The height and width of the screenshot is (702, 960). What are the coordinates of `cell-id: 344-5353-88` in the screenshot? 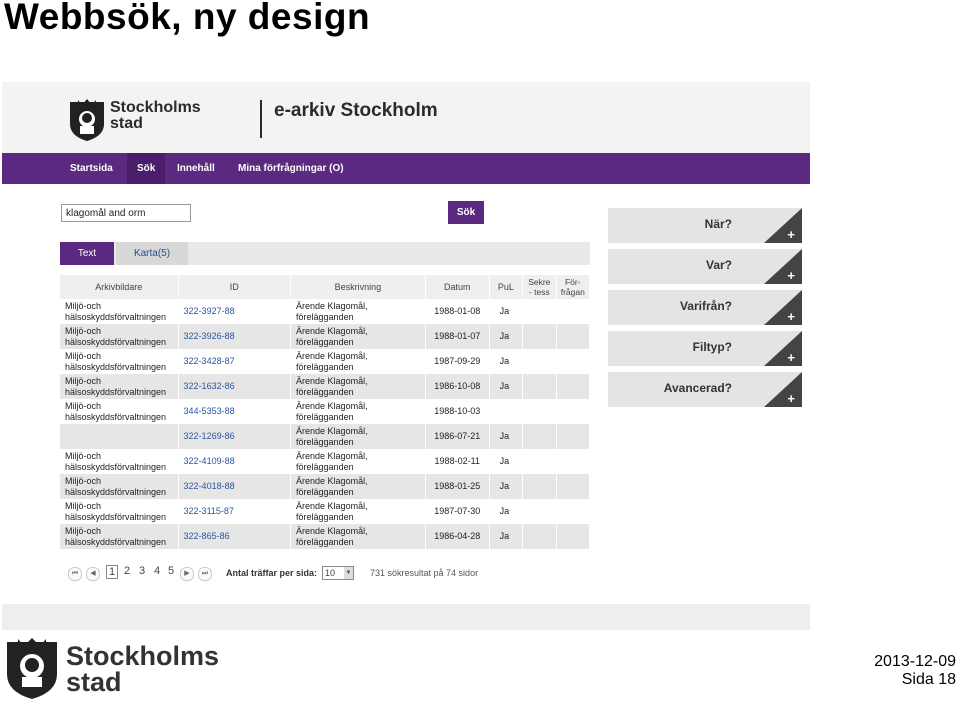 It's located at (235, 411).